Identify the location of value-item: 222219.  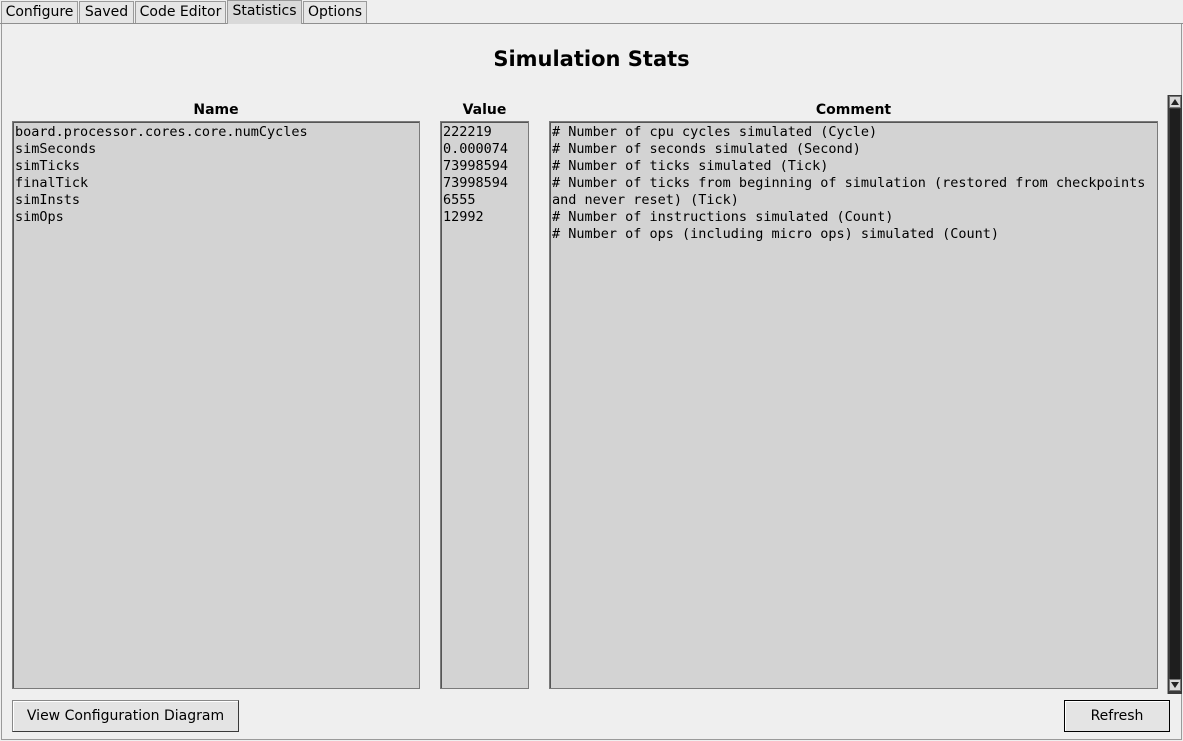
(485, 132).